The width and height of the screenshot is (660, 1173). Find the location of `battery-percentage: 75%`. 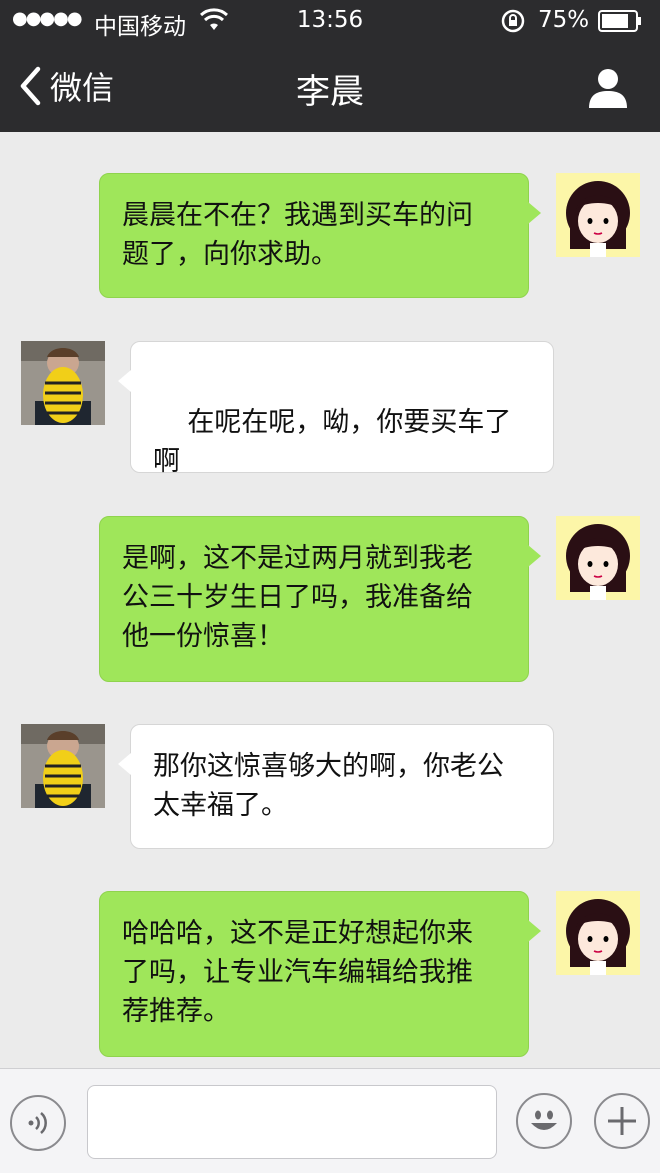

battery-percentage: 75% is located at coordinates (564, 20).